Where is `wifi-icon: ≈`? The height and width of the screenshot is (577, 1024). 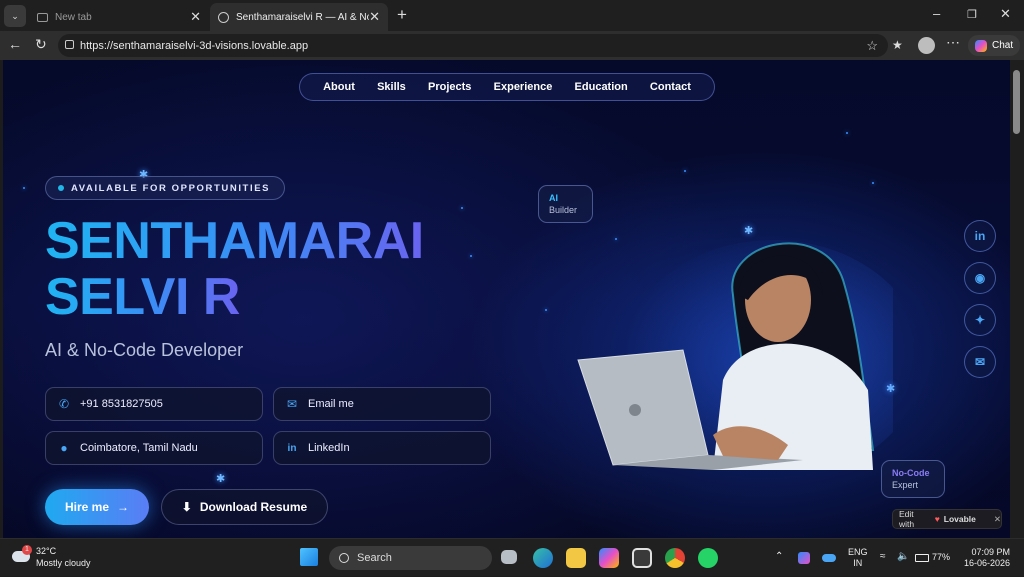 wifi-icon: ≈ is located at coordinates (883, 556).